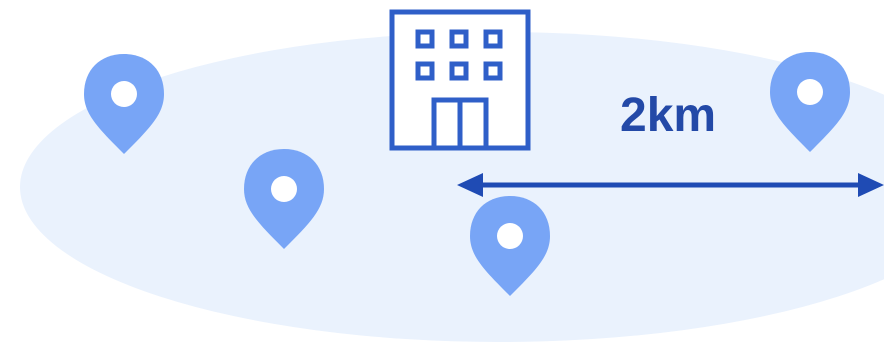 The image size is (884, 342). Describe the element at coordinates (460, 80) in the screenshot. I see `building-icon` at that location.